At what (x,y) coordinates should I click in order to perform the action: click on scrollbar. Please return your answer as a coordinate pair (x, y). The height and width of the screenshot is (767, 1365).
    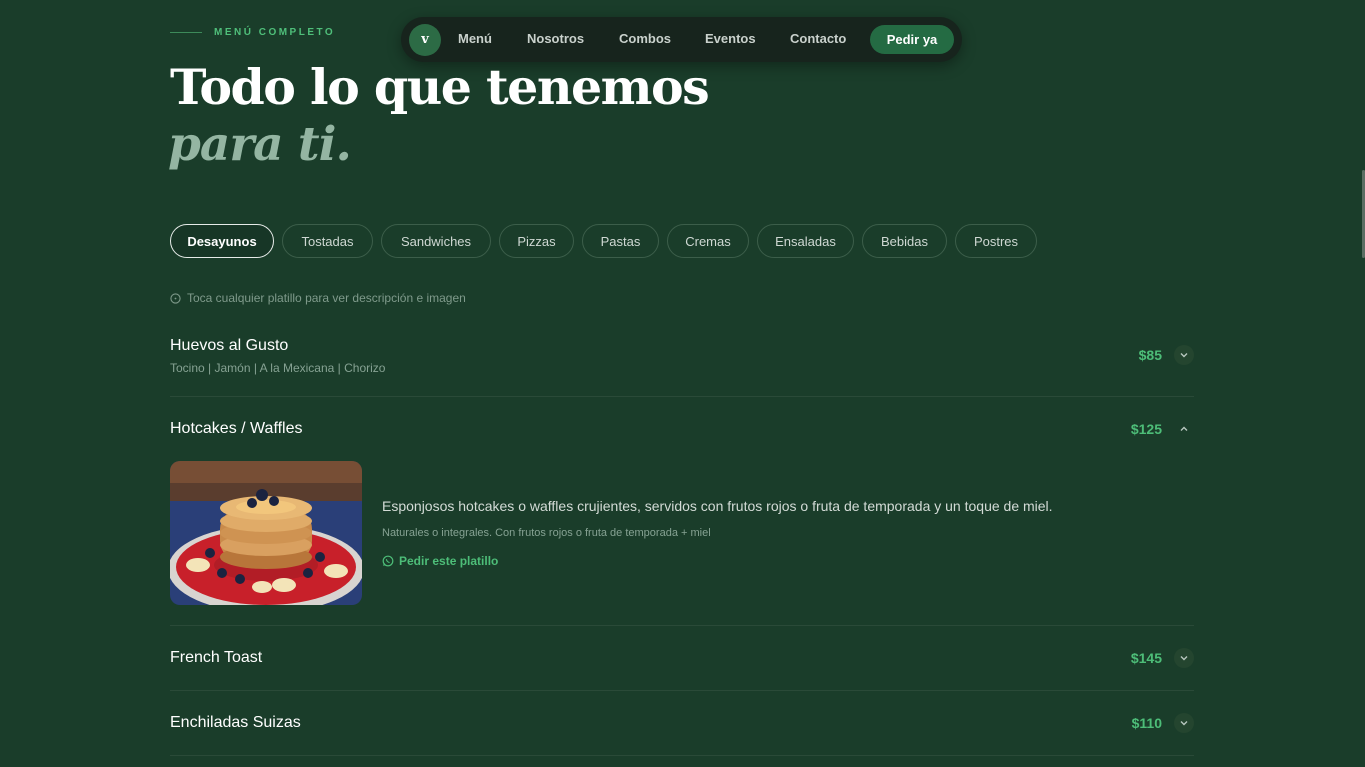
    Looking at the image, I should click on (1363, 383).